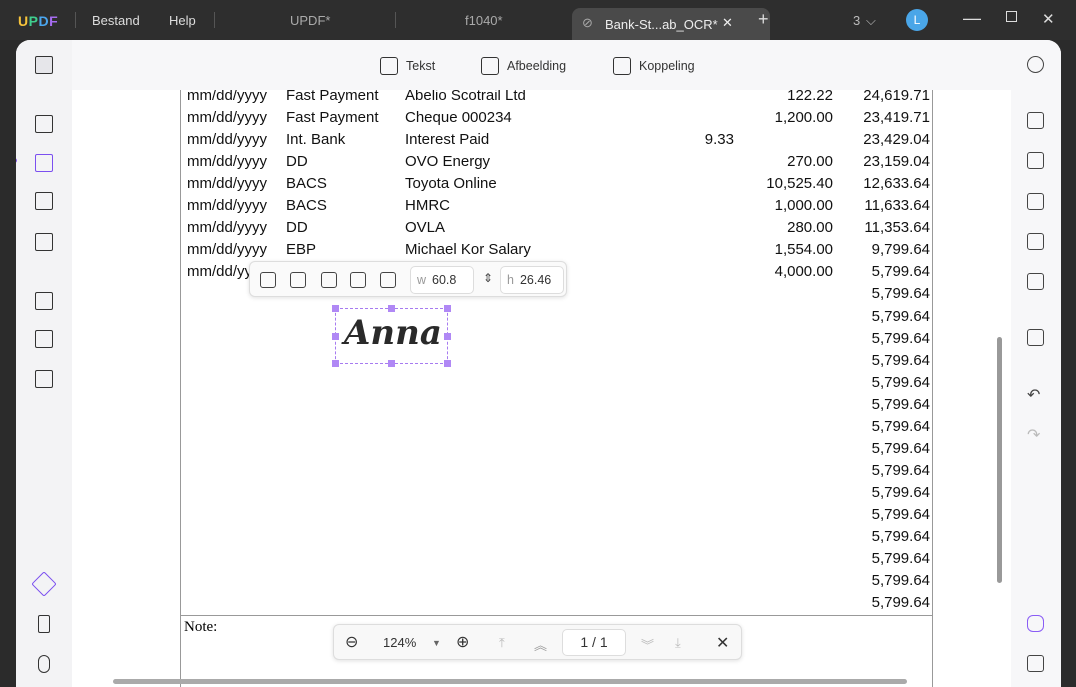 The width and height of the screenshot is (1076, 687). Describe the element at coordinates (44, 624) in the screenshot. I see `bookmark-icon` at that location.